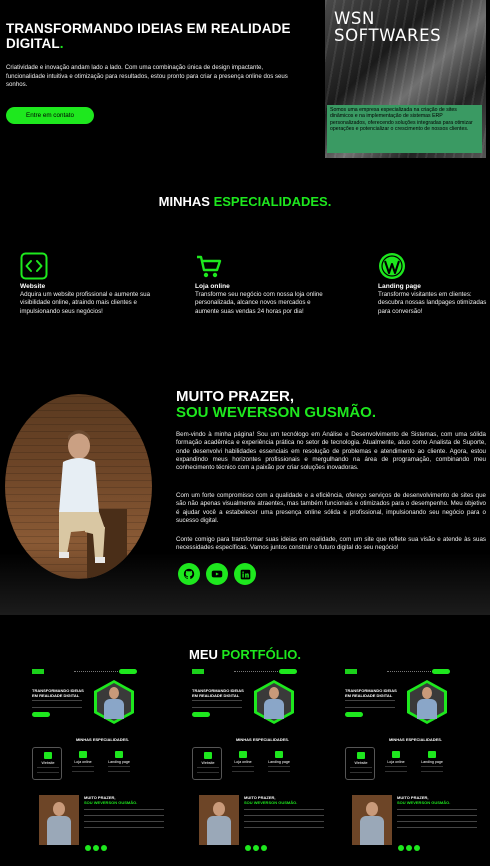 This screenshot has height=866, width=490. I want to click on youtube-icon, so click(217, 574).